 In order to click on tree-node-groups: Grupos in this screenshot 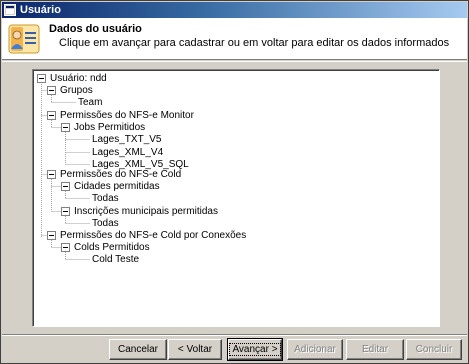, I will do `click(76, 91)`.